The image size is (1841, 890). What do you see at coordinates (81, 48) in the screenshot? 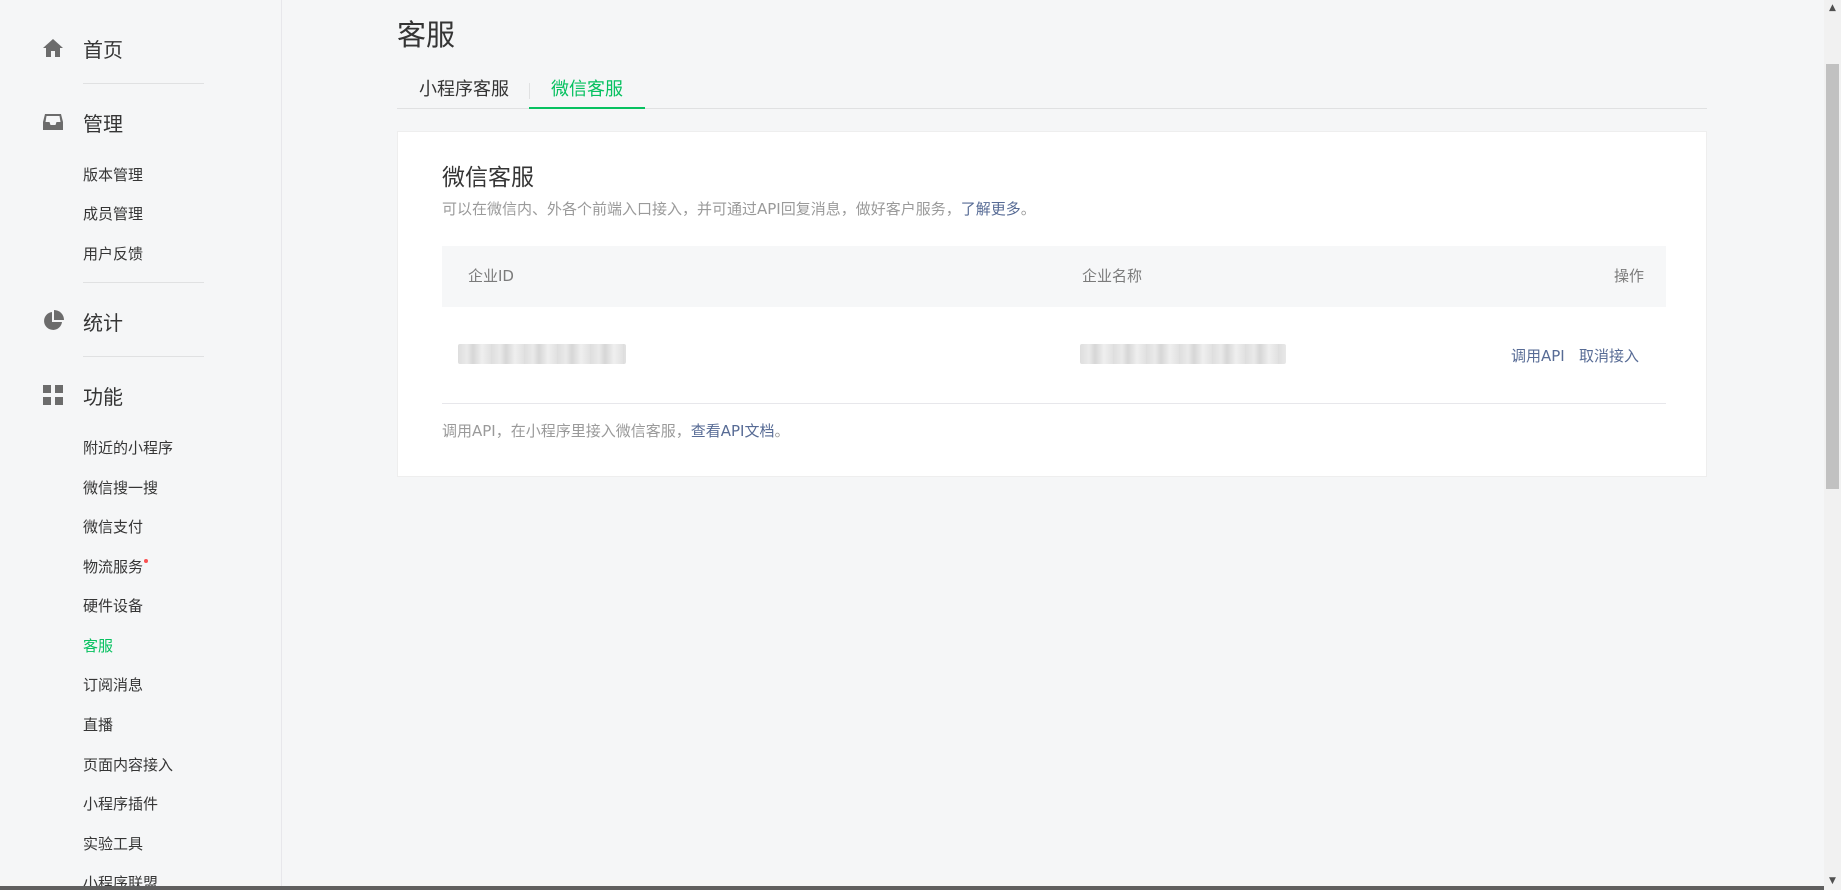
I see `sidebar-item-home: 首页` at bounding box center [81, 48].